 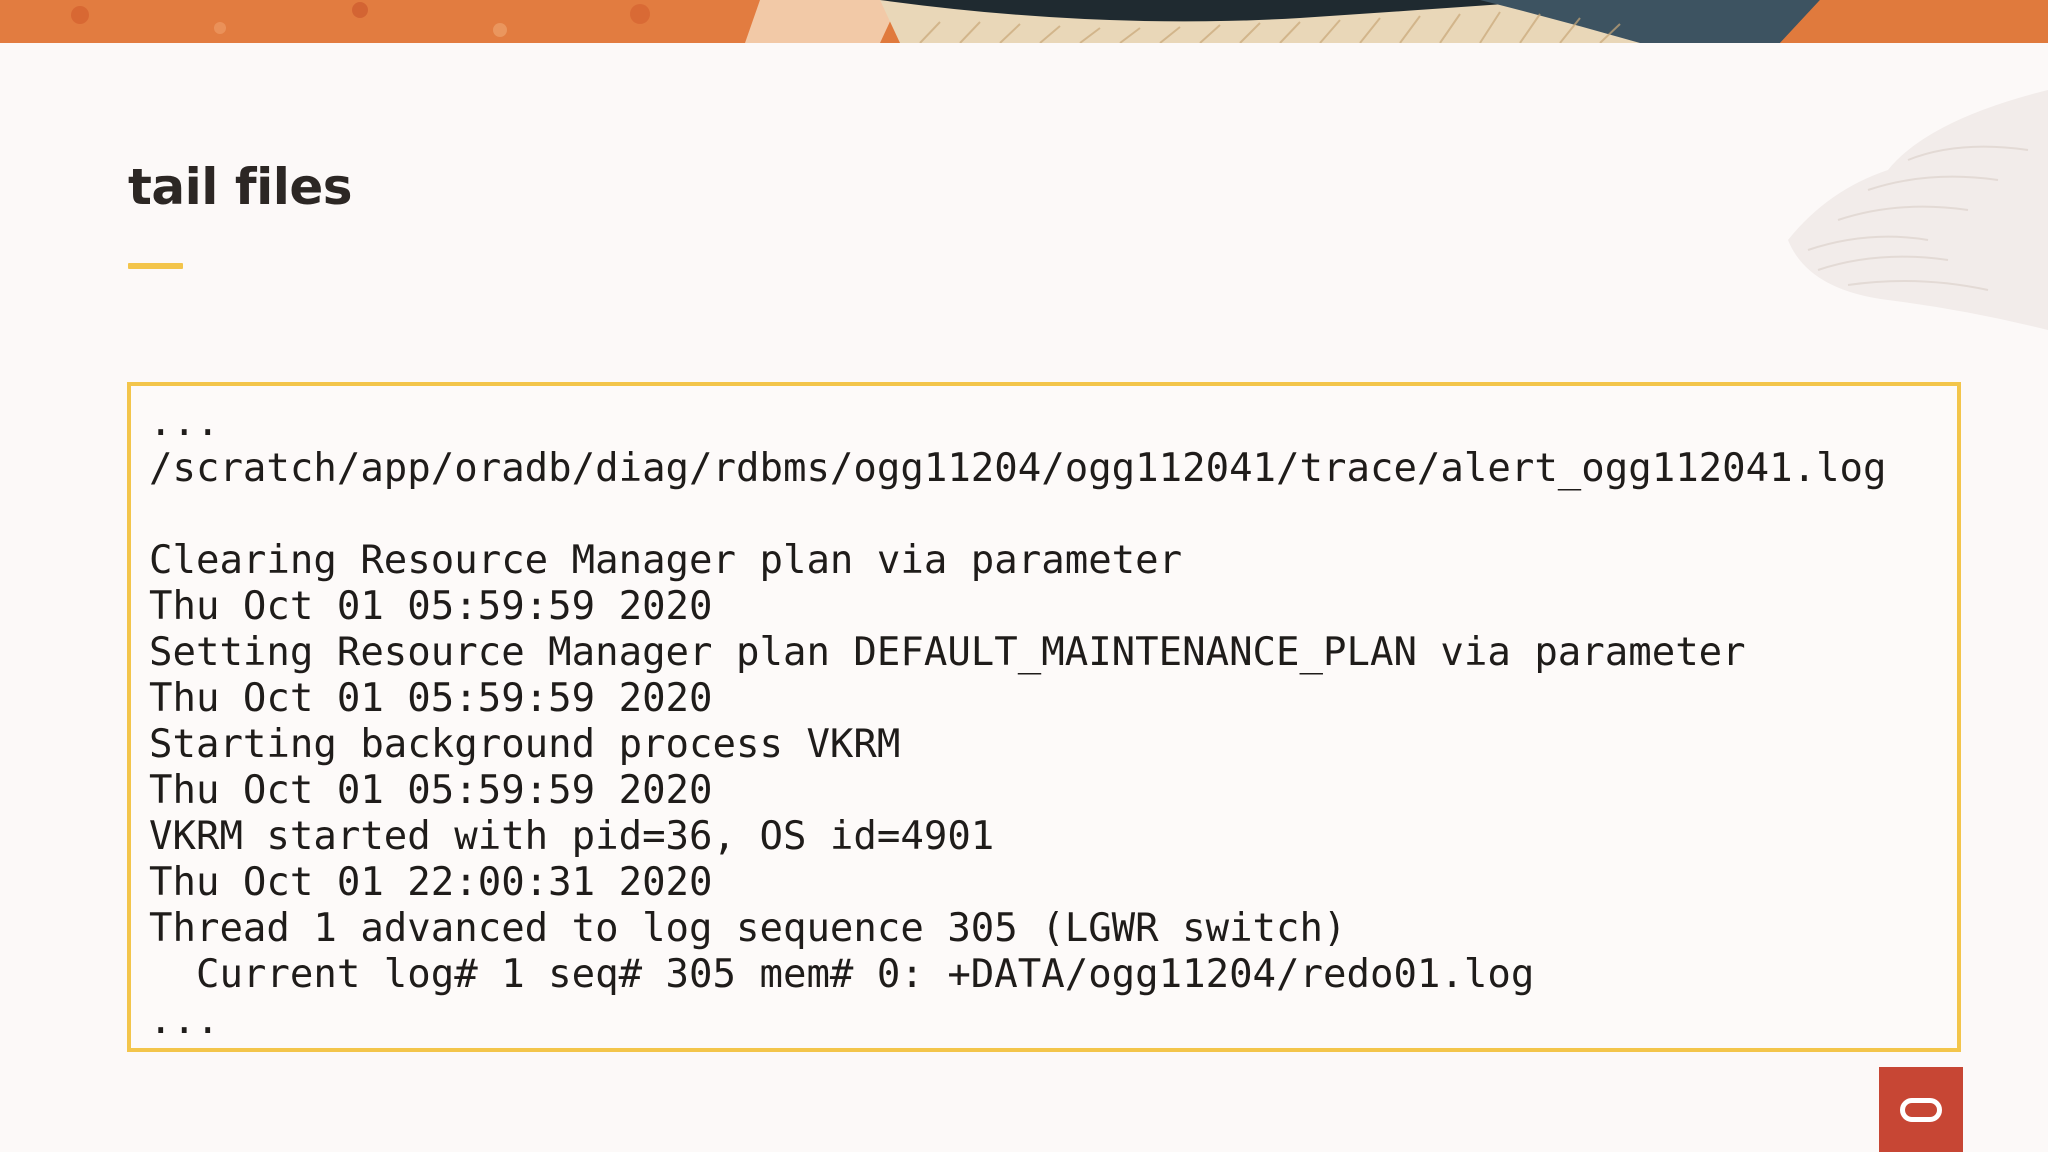 I want to click on code-line: VKRM started with pid=36, OS id=4901, so click(x=572, y=836).